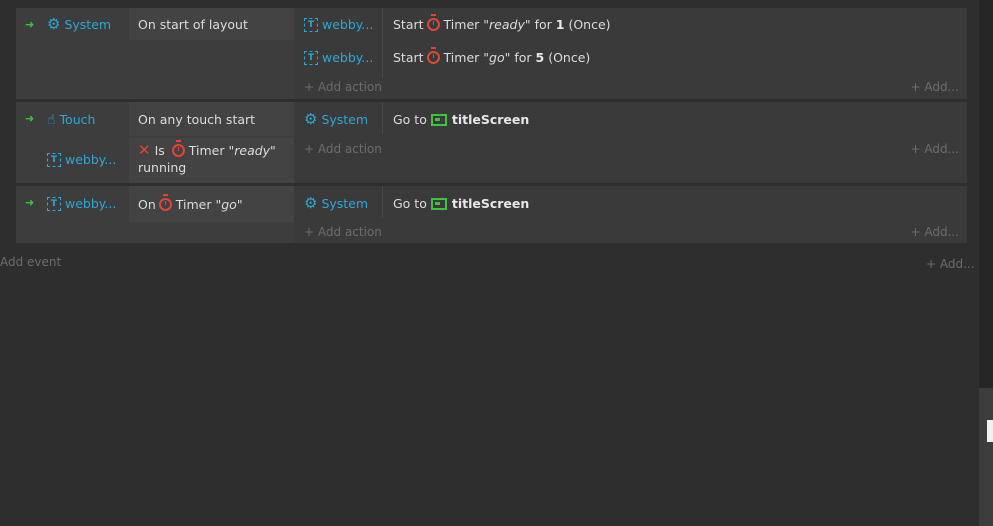 This screenshot has height=526, width=993. Describe the element at coordinates (990, 431) in the screenshot. I see `scrollbar-handle` at that location.